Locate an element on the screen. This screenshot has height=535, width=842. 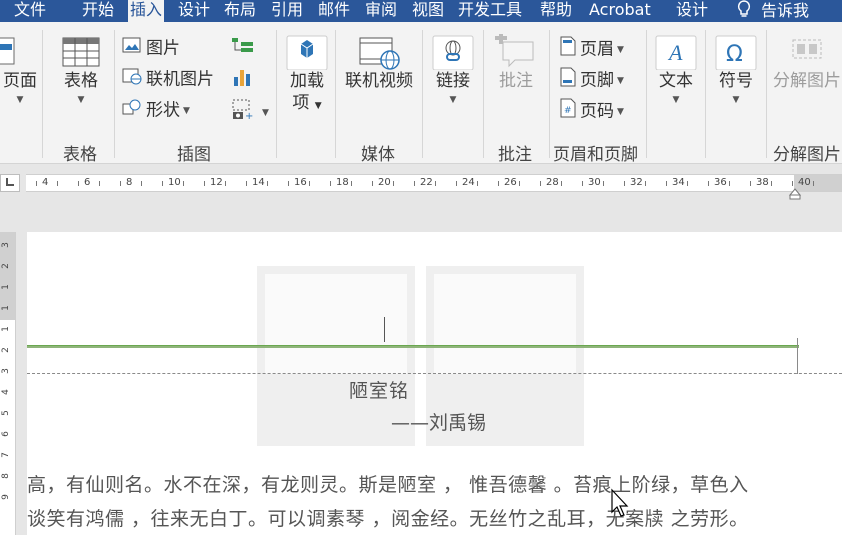
header-button: 页眉 ▼ is located at coordinates (592, 48).